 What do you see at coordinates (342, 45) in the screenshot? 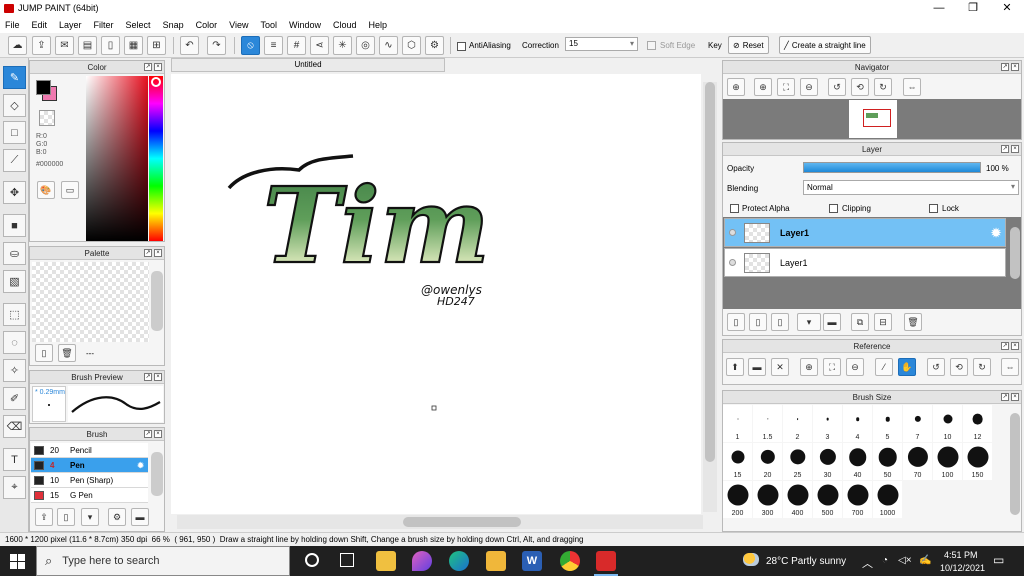
I see `snap-radial-icon: ✳` at bounding box center [342, 45].